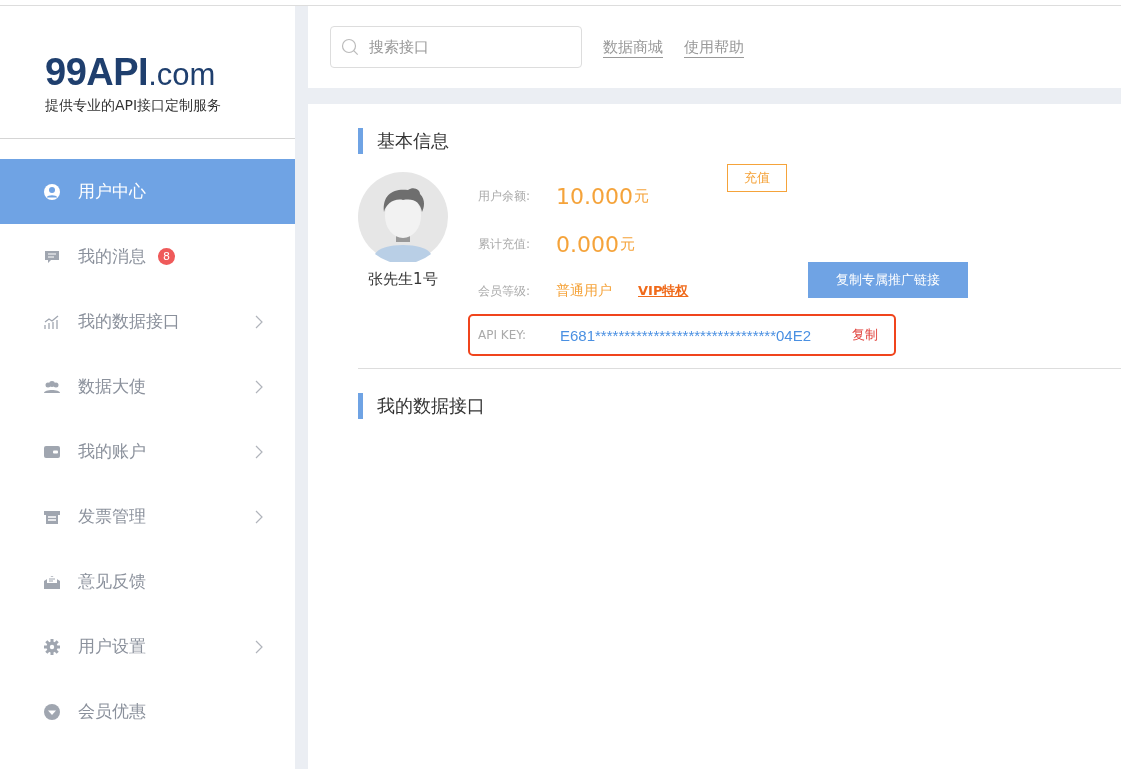 This screenshot has height=769, width=1121. I want to click on sidebar-item: 用户中心, so click(147, 191).